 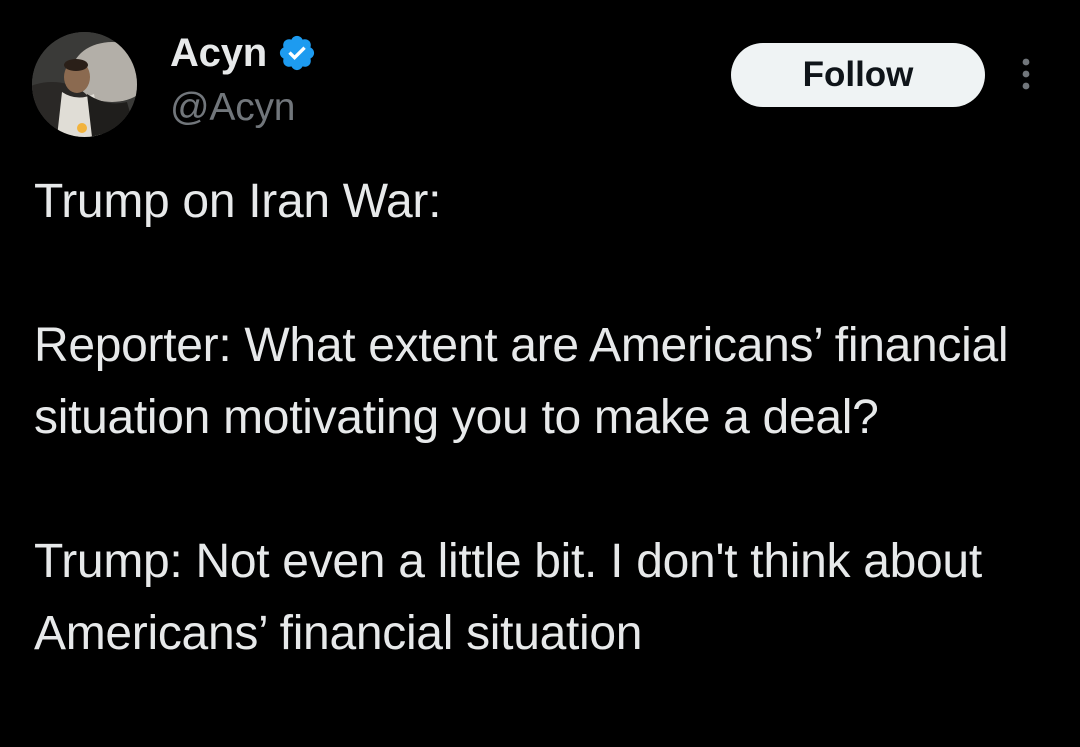 What do you see at coordinates (858, 75) in the screenshot?
I see `follow-button: Follow` at bounding box center [858, 75].